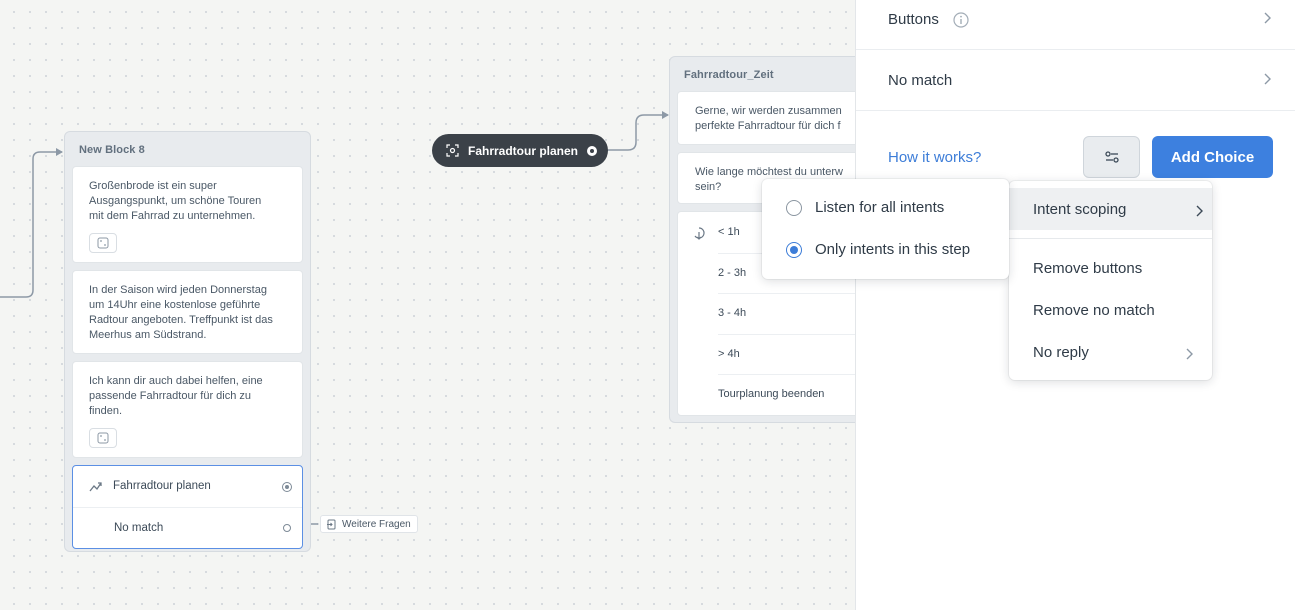 This screenshot has width=1295, height=610. I want to click on option-label: < 1h, so click(729, 231).